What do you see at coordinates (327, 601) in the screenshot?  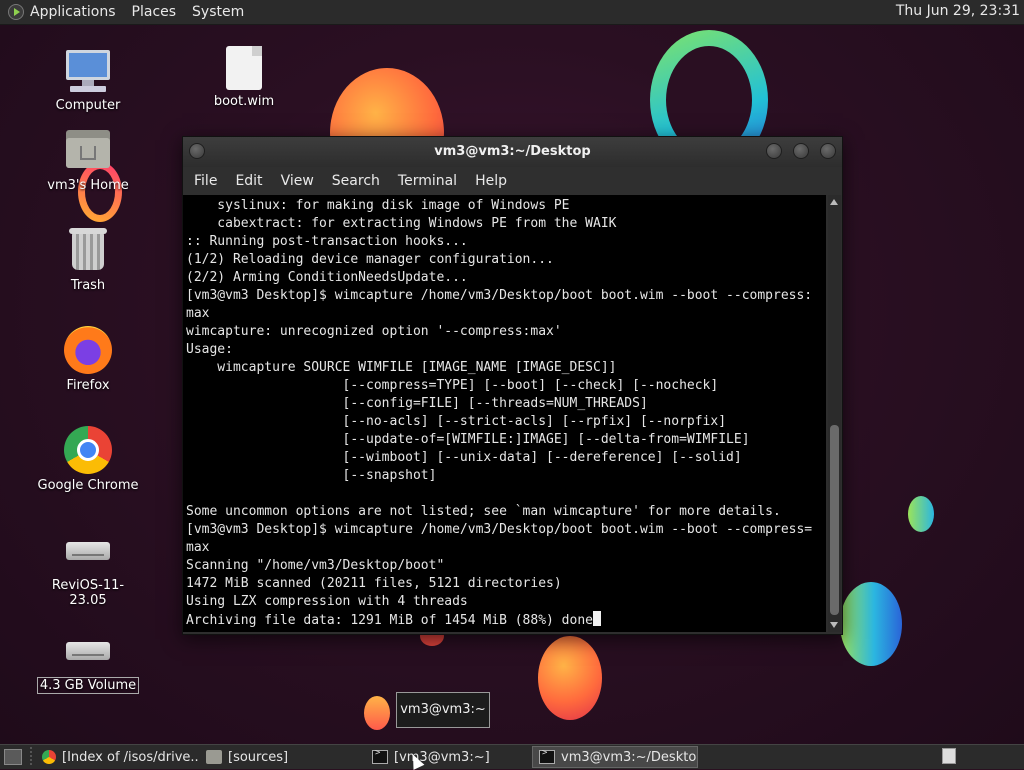 I see `terminal-line: Using LZX compression with 4 threads` at bounding box center [327, 601].